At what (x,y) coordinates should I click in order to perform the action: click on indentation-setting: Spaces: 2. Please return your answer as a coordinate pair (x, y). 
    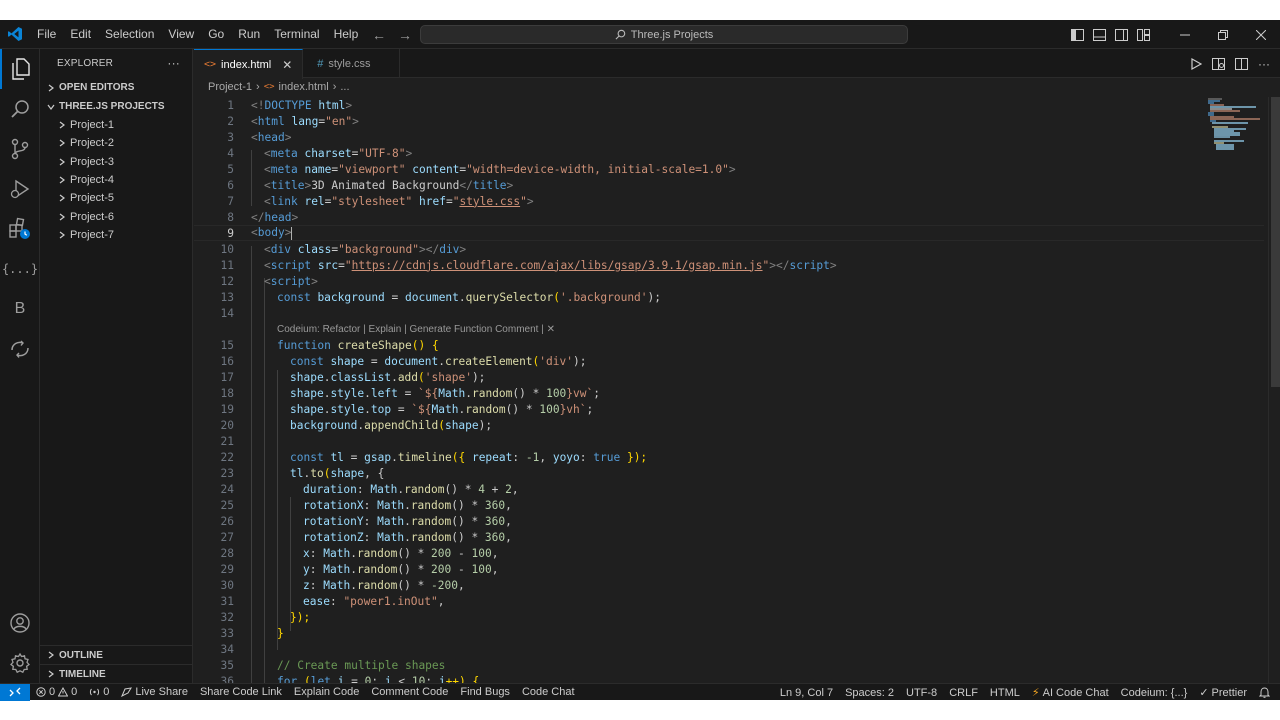
    Looking at the image, I should click on (869, 693).